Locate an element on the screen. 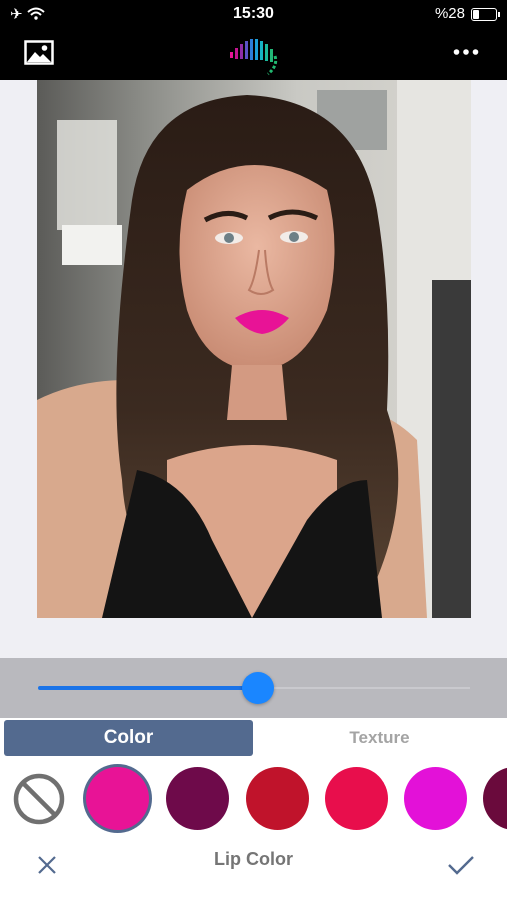 The image size is (507, 900). no-color-icon is located at coordinates (39, 799).